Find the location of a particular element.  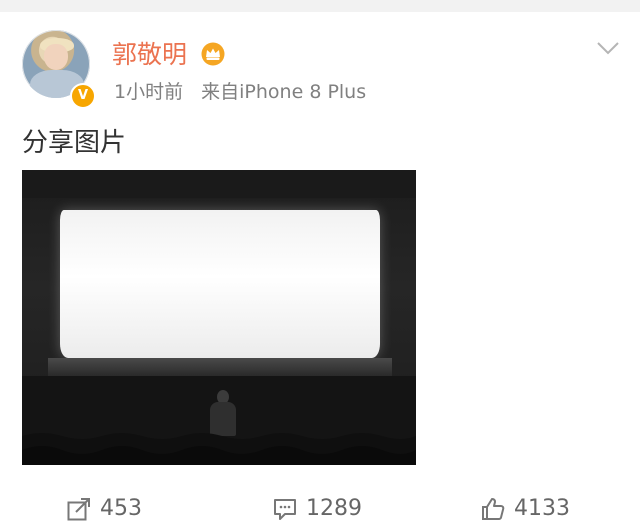

comment-icon is located at coordinates (285, 509).